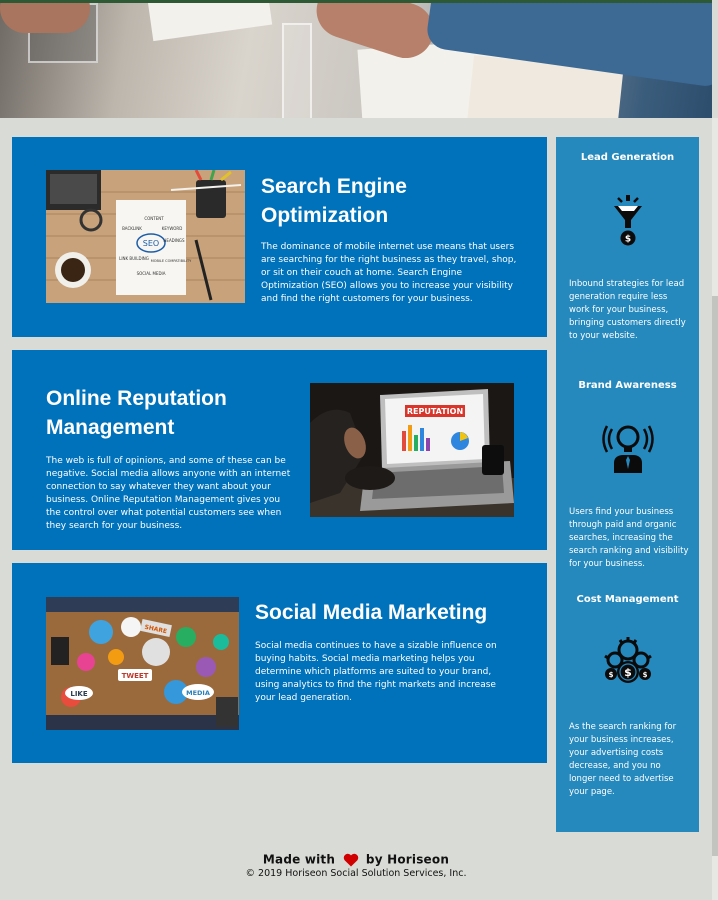 This screenshot has width=718, height=900. Describe the element at coordinates (435, 411) in the screenshot. I see `reputation-image-word: REPUTATION` at that location.